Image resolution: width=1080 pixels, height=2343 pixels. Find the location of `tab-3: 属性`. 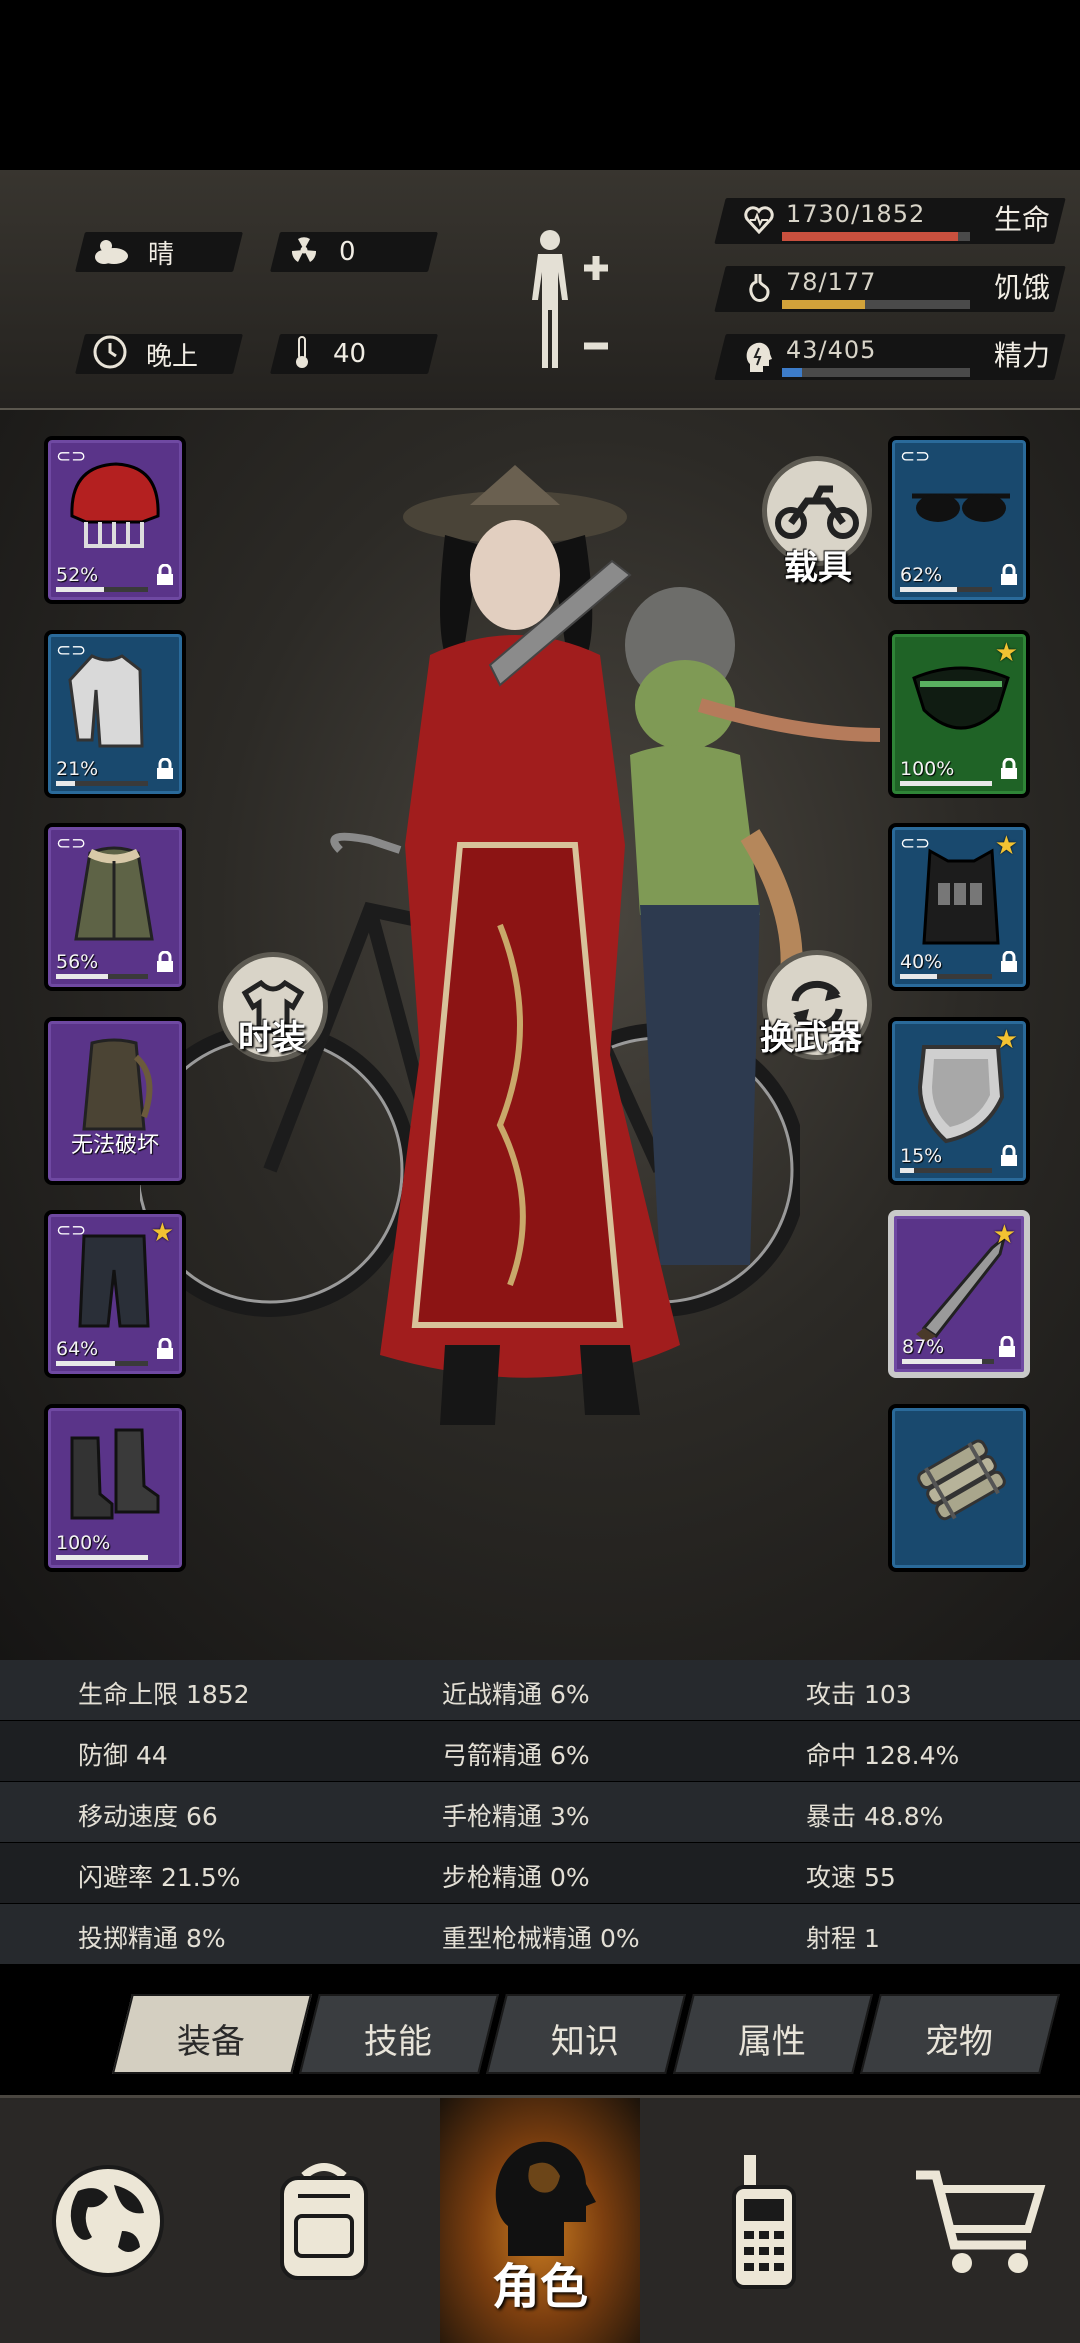

tab-3: 属性 is located at coordinates (773, 2034).